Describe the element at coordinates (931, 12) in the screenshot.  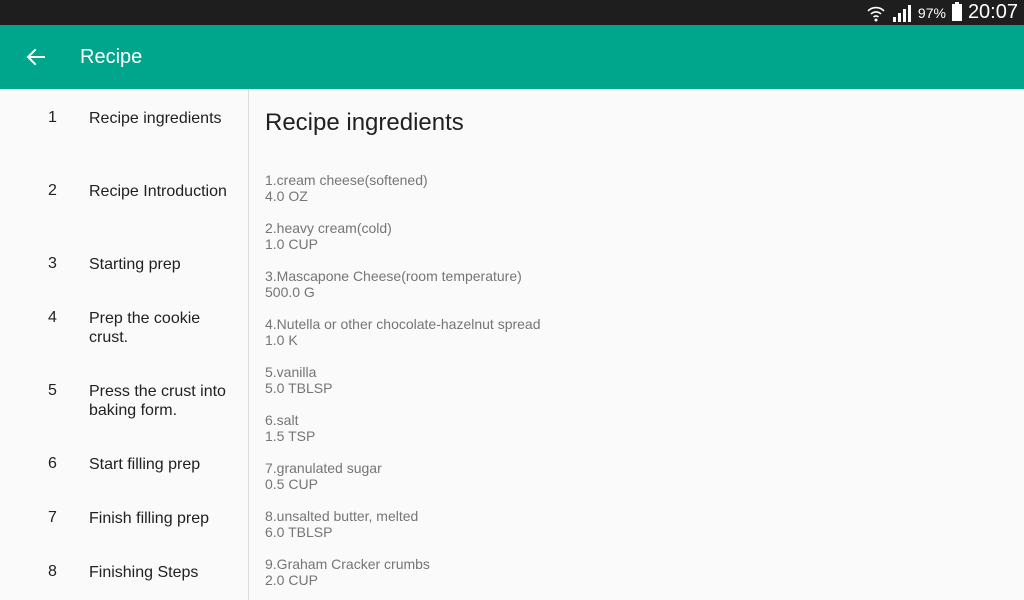
I see `battery-percent: 97%` at that location.